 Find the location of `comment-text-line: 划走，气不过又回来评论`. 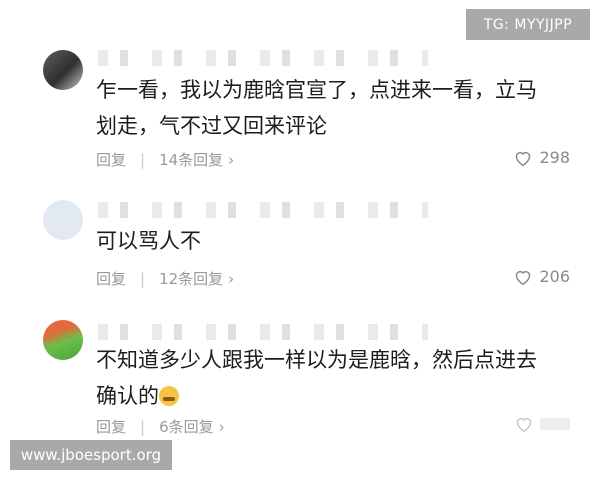

comment-text-line: 划走，气不过又回来评论 is located at coordinates (211, 126).